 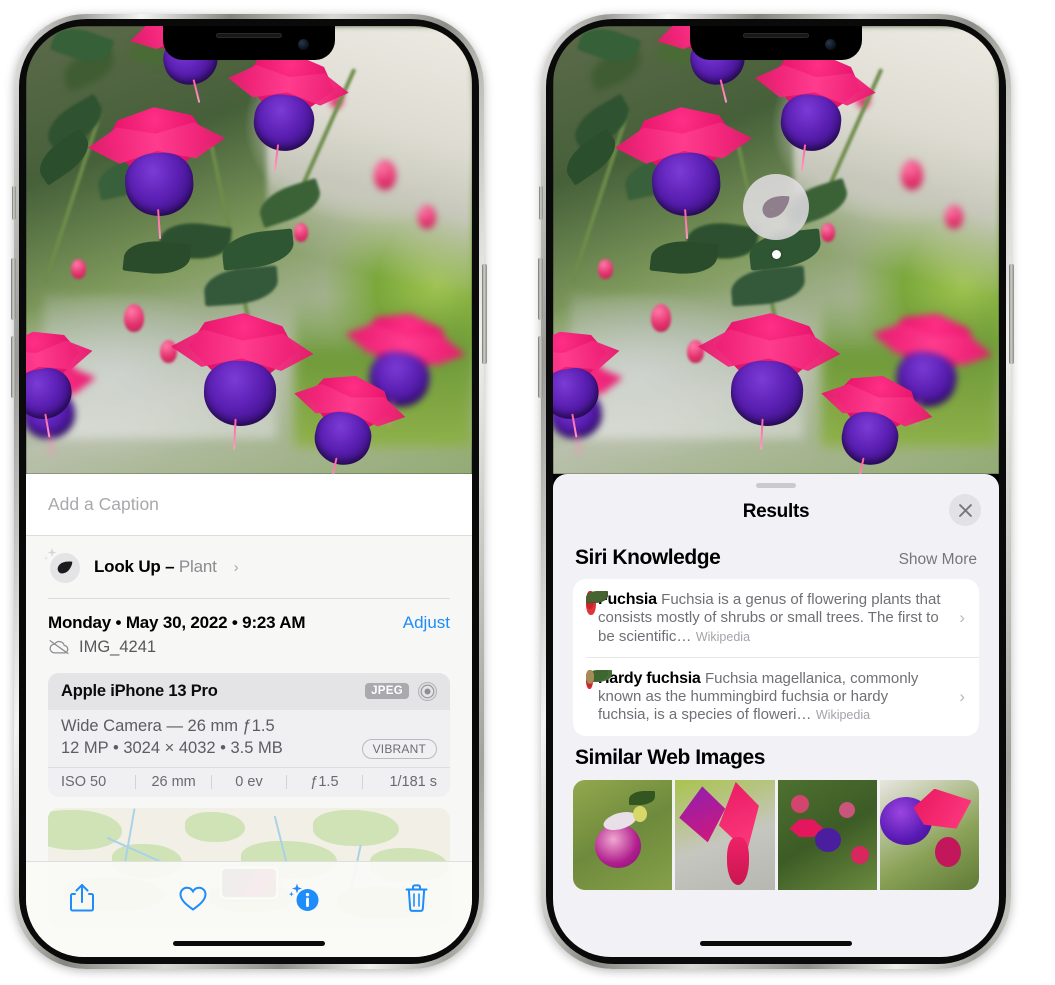 I want to click on caption-placeholder: Add a Caption, so click(x=103, y=504).